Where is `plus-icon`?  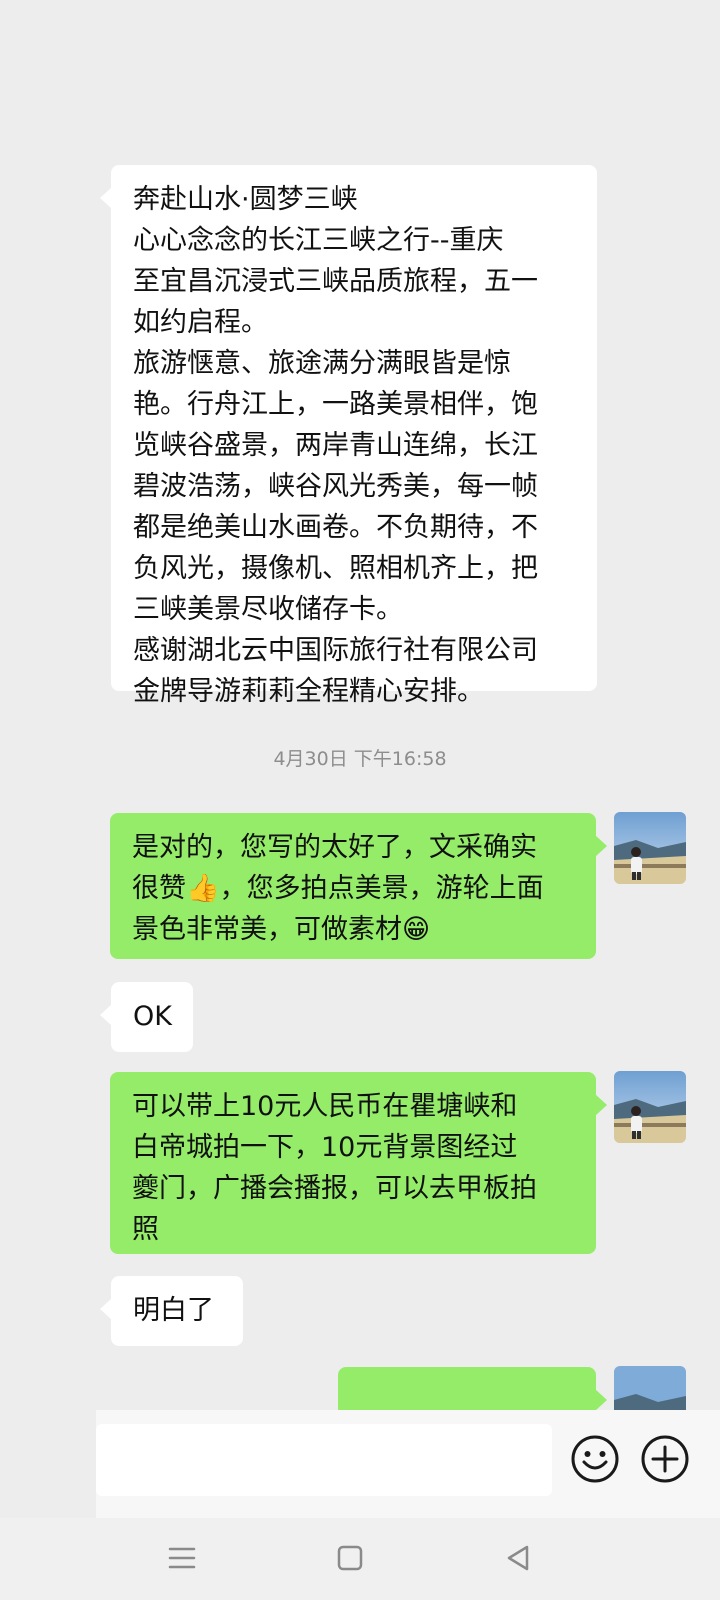 plus-icon is located at coordinates (665, 1459).